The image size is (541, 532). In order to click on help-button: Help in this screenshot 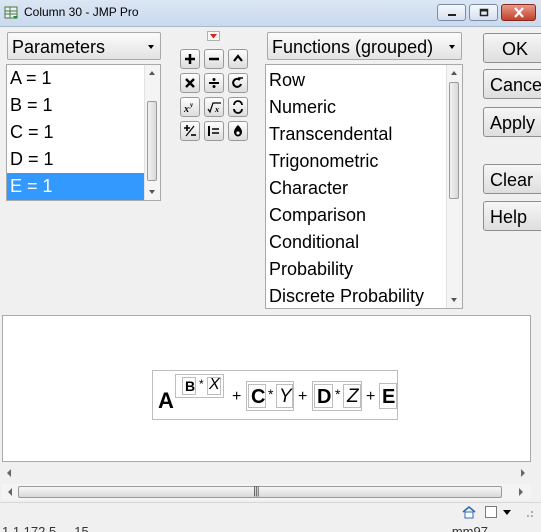, I will do `click(512, 216)`.